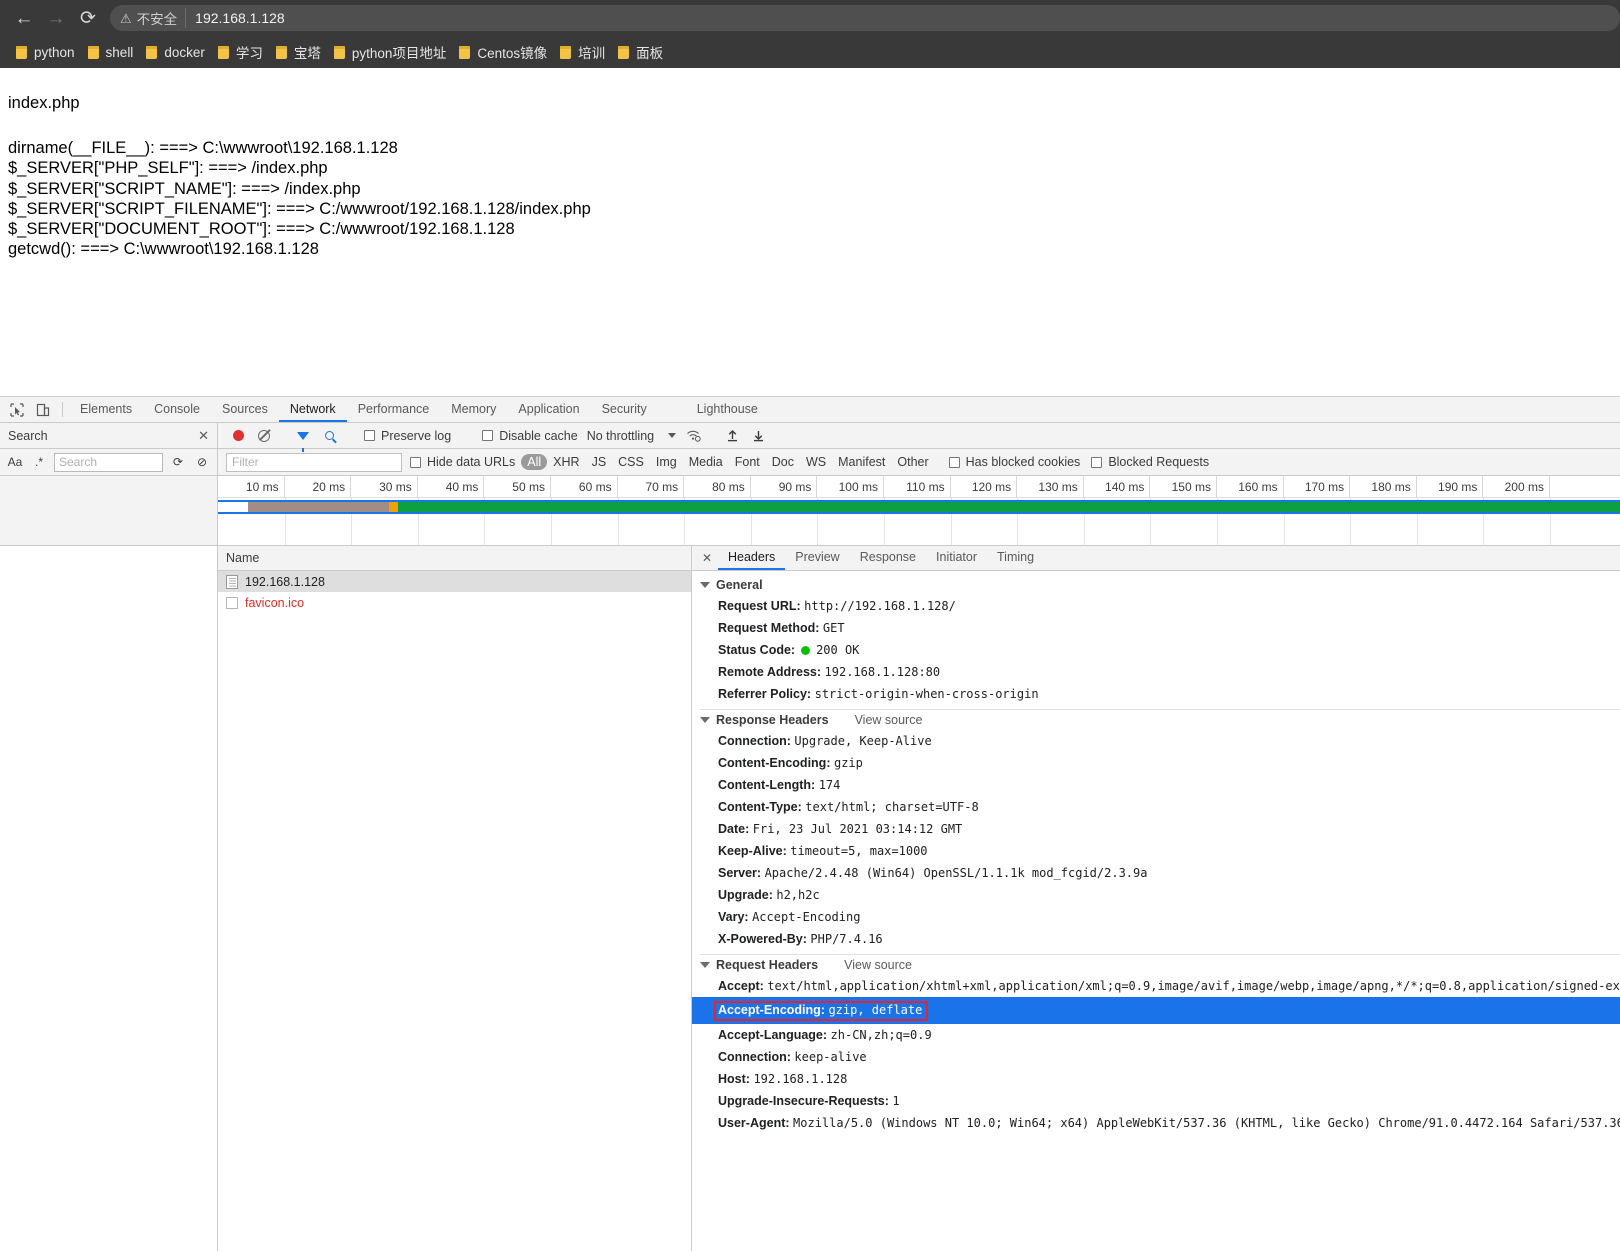 The height and width of the screenshot is (1251, 1620). Describe the element at coordinates (24, 18) in the screenshot. I see `back-icon: ←` at that location.